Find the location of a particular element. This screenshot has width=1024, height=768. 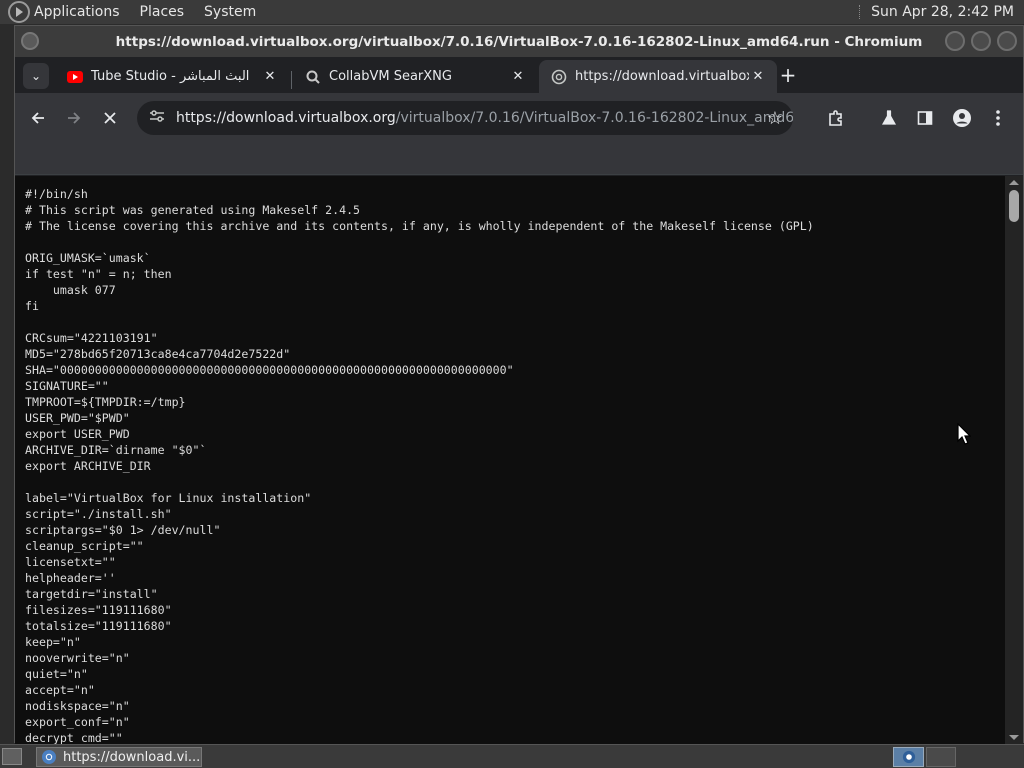

forward-button is located at coordinates (74, 118).